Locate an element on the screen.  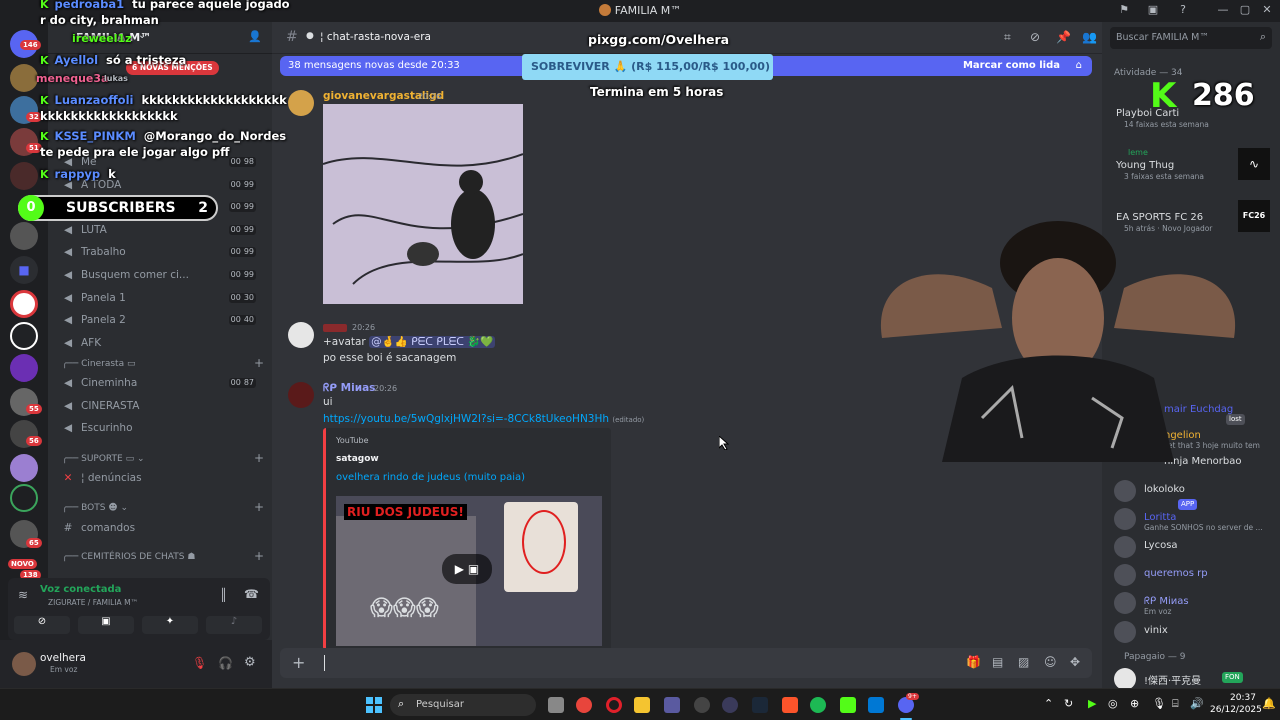
category-cemiterios: ╭── CEMITÉRIOS DE CHATS ☗ is located at coordinates (128, 557).